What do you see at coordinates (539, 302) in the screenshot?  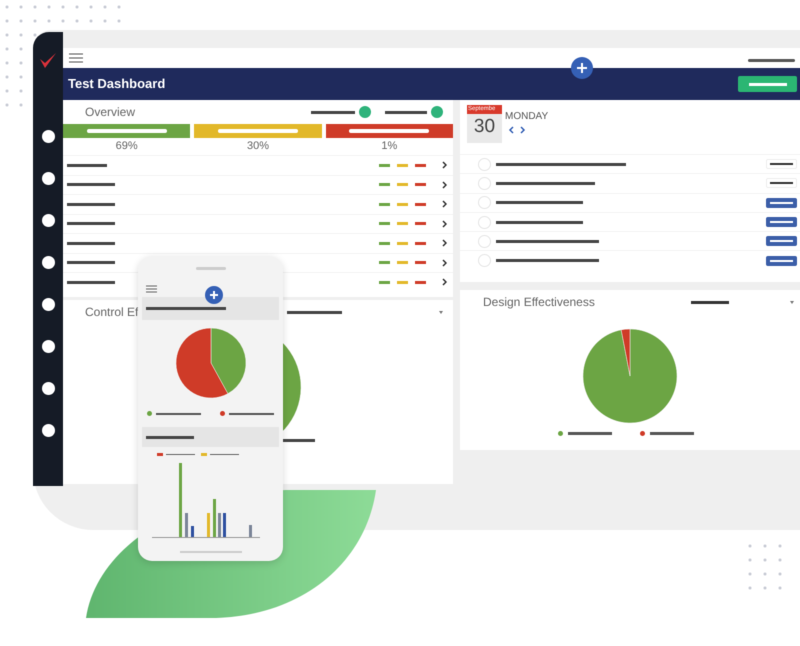 I see `card-title: Design Effectiveness` at bounding box center [539, 302].